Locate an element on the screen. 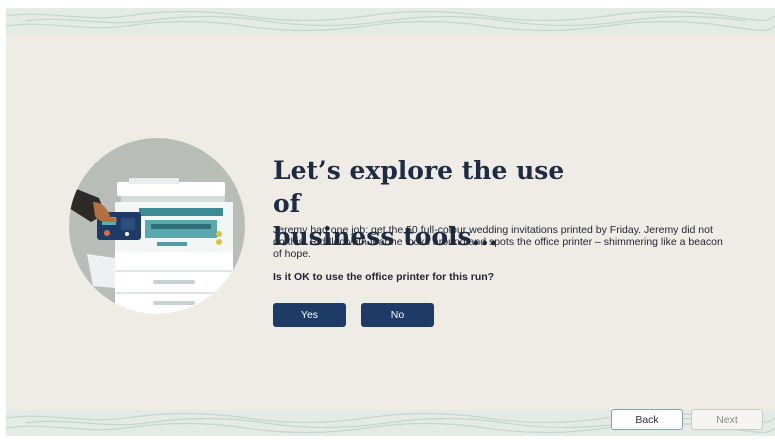  back-button: Back is located at coordinates (647, 419).